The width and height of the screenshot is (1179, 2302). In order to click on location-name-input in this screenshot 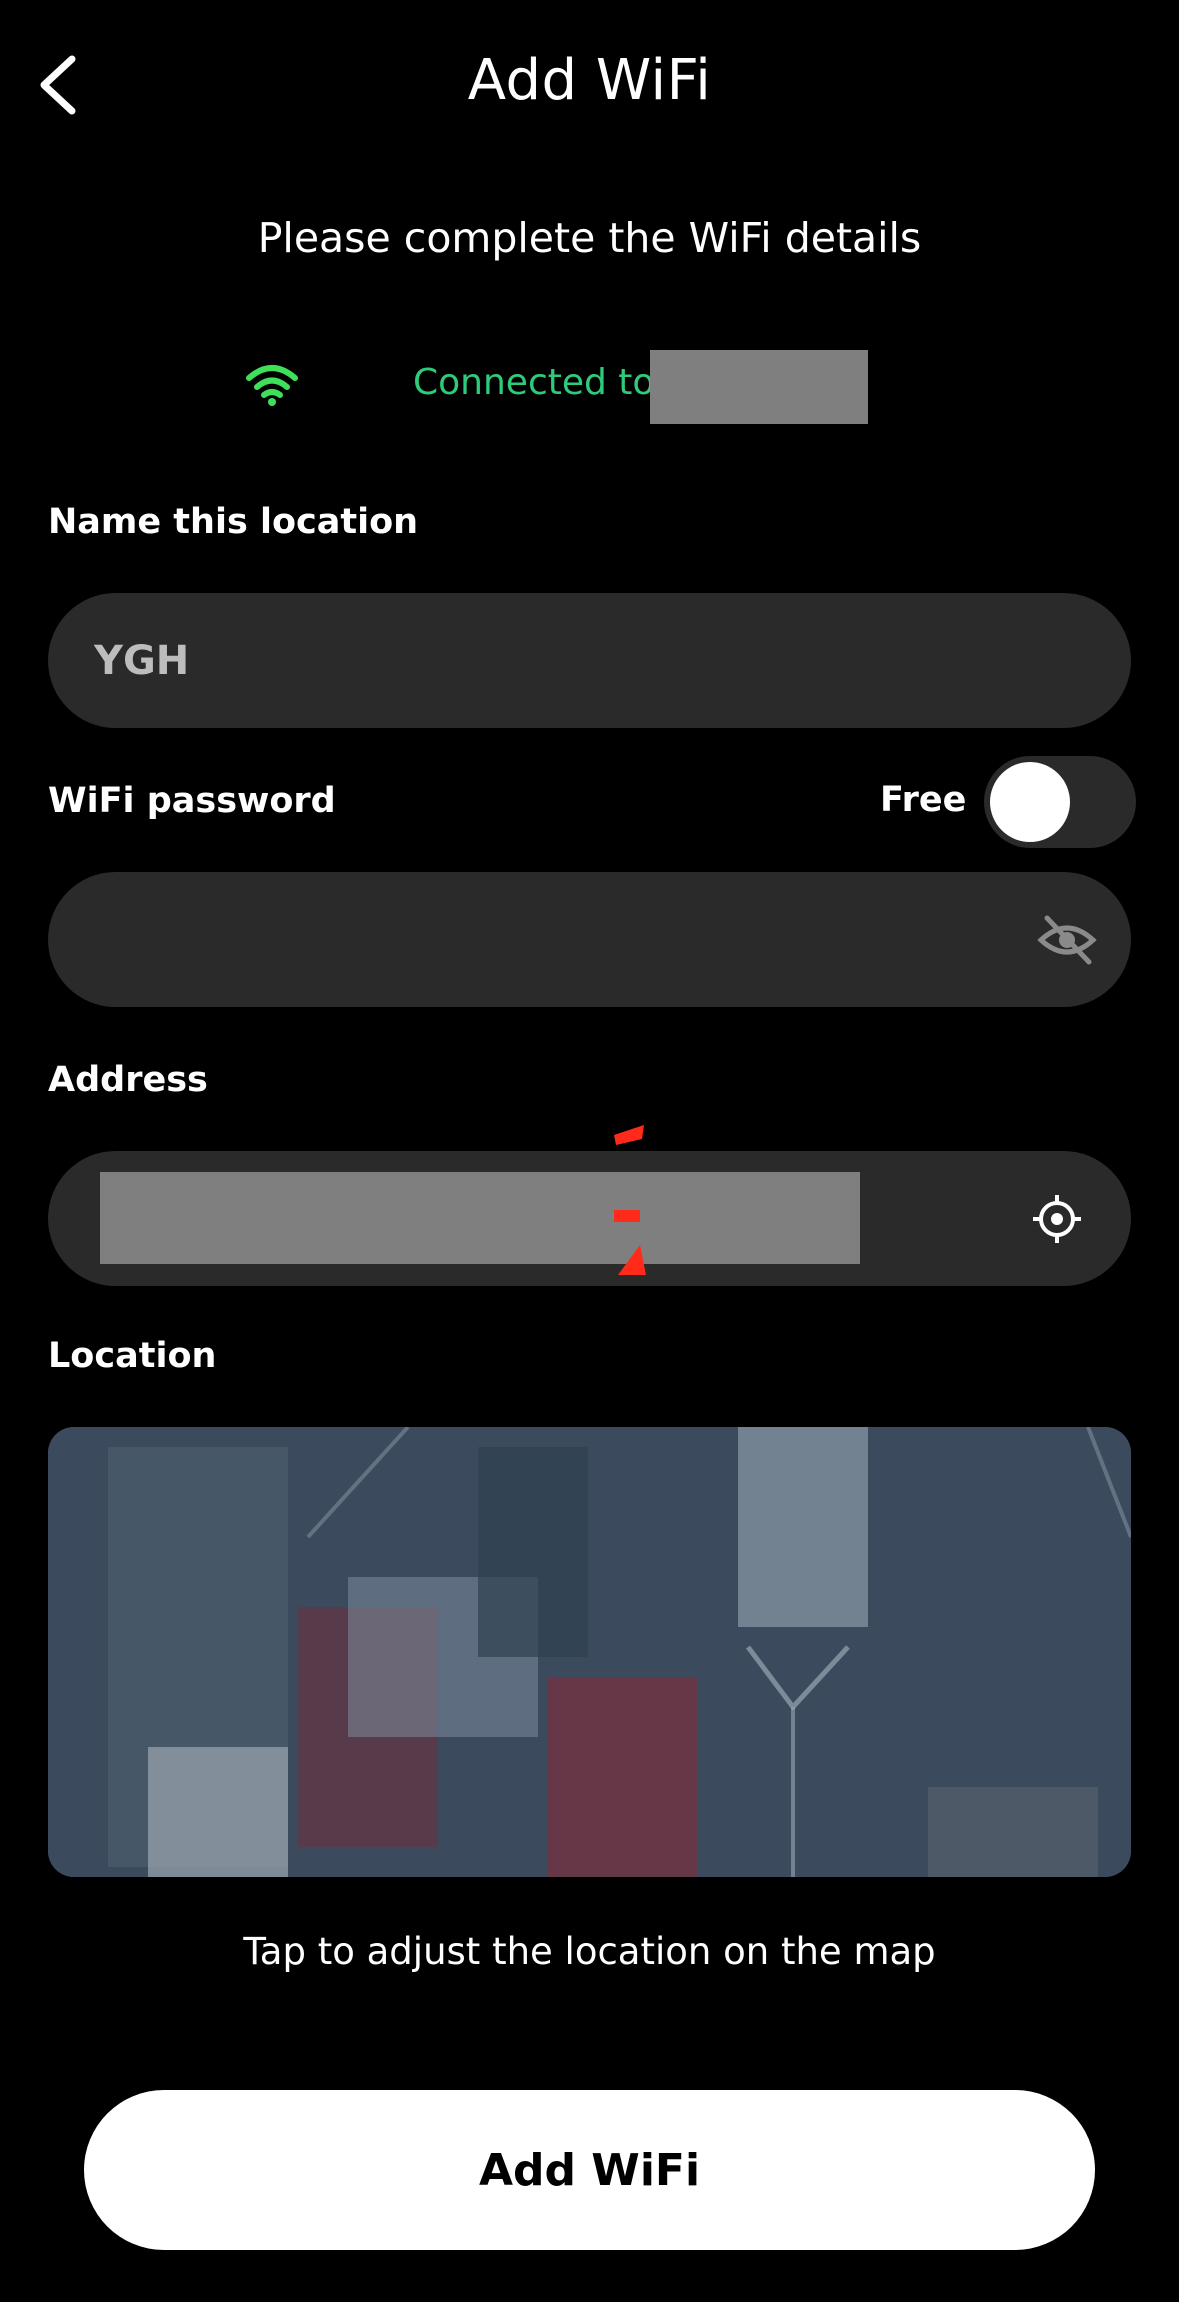, I will do `click(524, 660)`.